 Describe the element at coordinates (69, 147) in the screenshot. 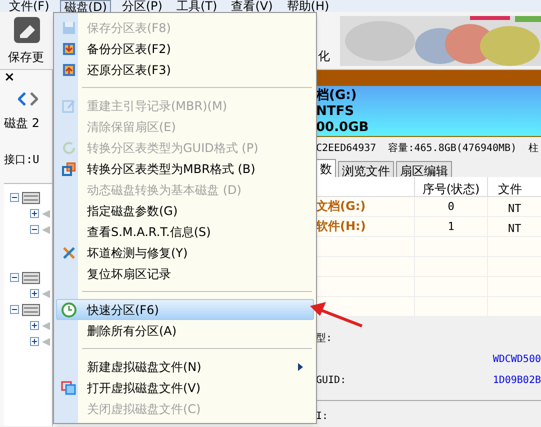

I see `refresh-icon` at that location.